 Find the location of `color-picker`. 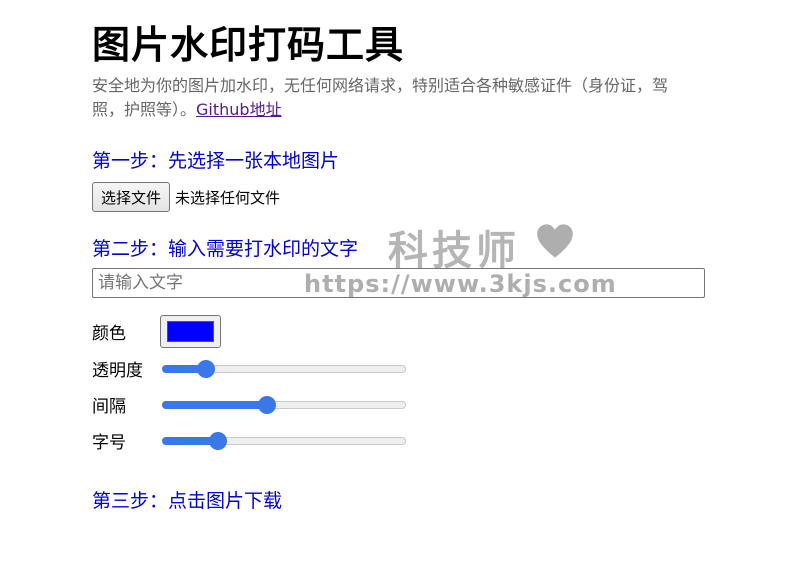

color-picker is located at coordinates (190, 331).